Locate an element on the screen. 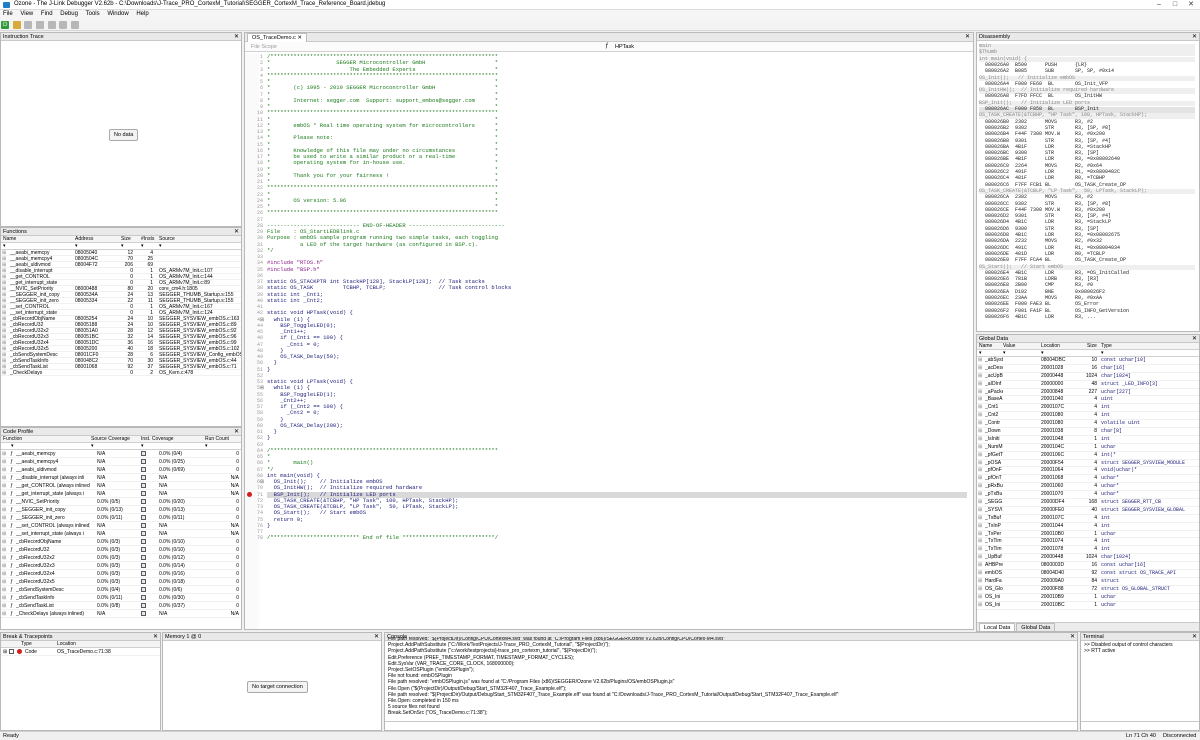 The width and height of the screenshot is (1200, 740). table-row: ⊞ _abSyst 08004DBC 10 const uchar[10] is located at coordinates (1088, 361).